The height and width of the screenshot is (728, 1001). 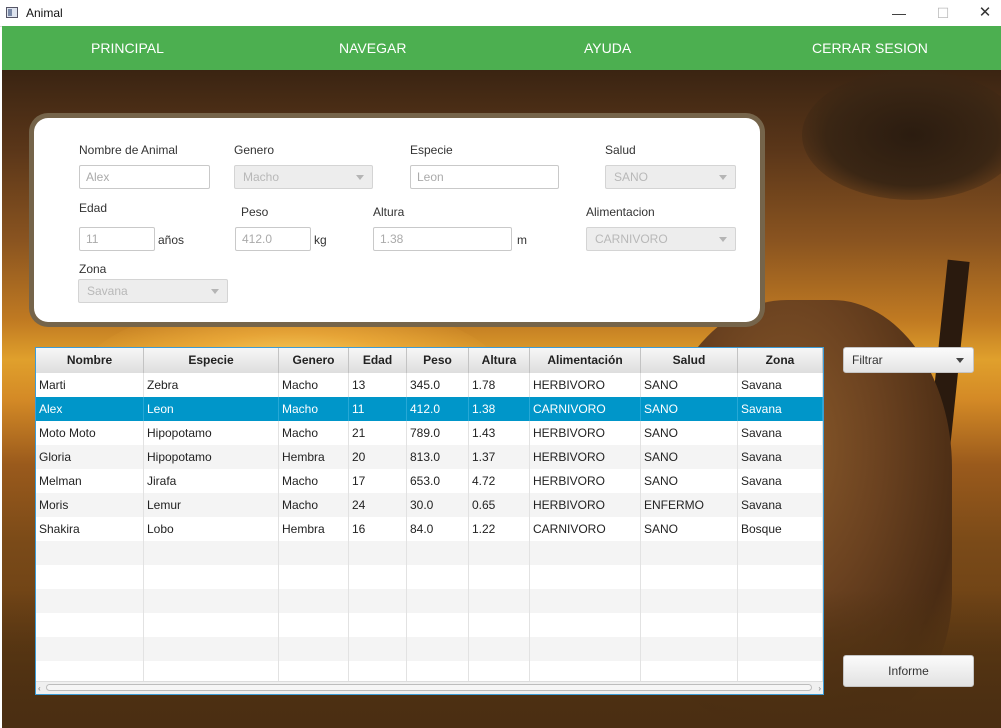 What do you see at coordinates (780, 360) in the screenshot?
I see `column-header: Zona` at bounding box center [780, 360].